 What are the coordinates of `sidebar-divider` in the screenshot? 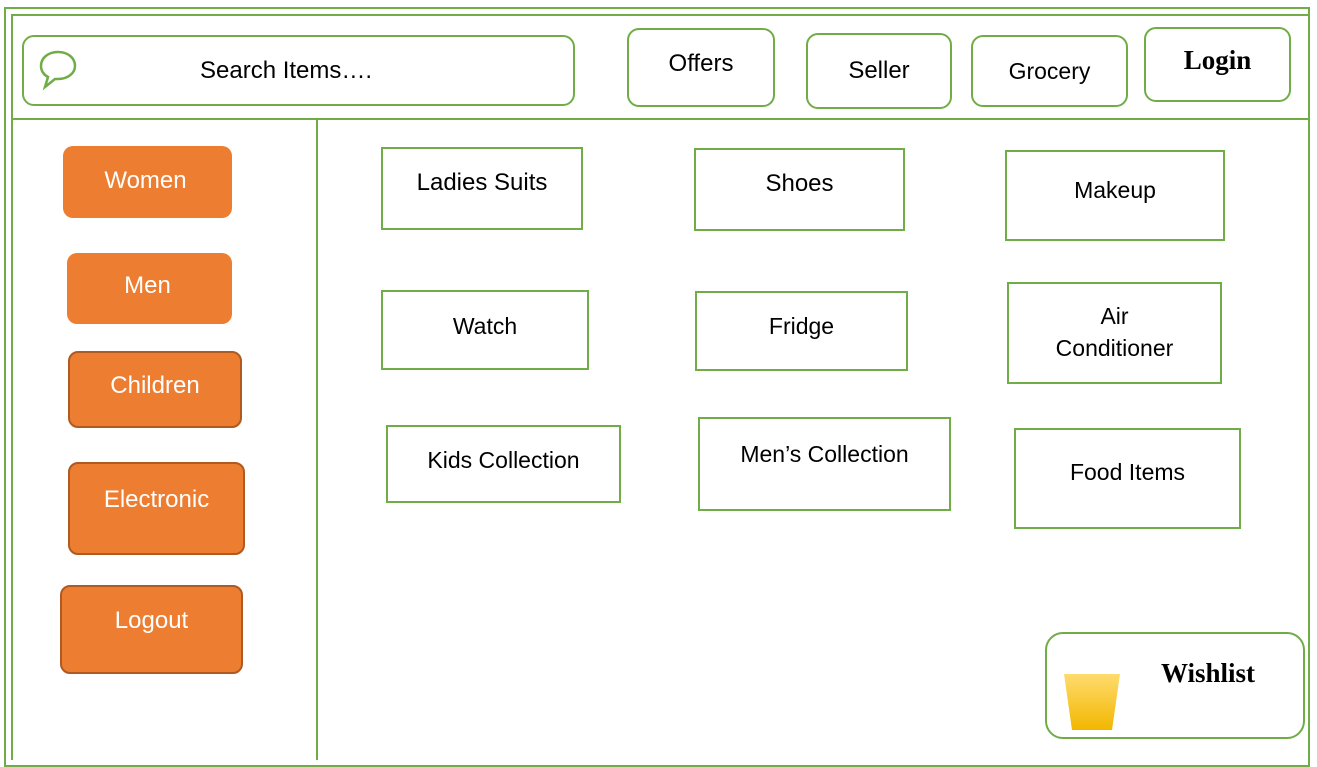 It's located at (317, 440).